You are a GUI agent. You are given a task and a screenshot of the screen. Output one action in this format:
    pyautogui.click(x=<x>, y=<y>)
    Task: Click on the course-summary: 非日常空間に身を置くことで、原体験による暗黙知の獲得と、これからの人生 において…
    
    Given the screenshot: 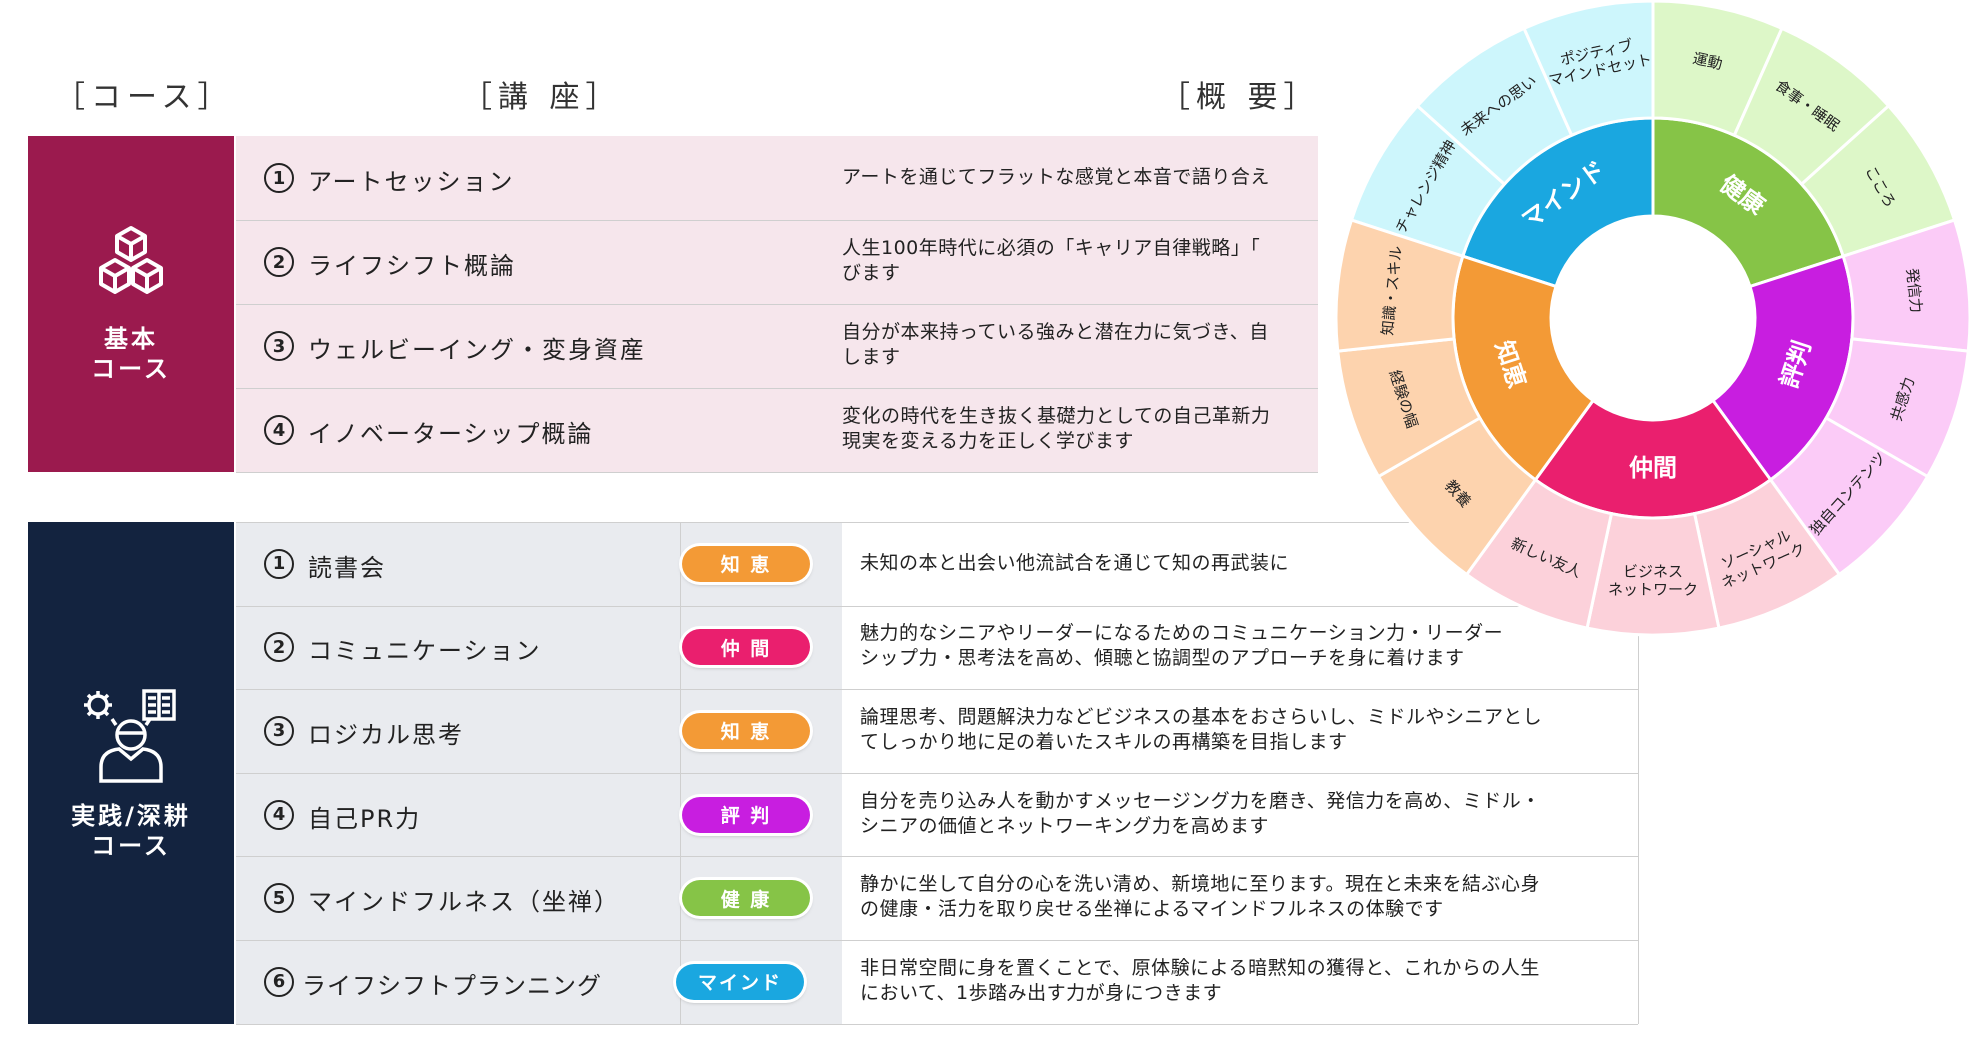 What is the action you would take?
    pyautogui.click(x=1200, y=980)
    